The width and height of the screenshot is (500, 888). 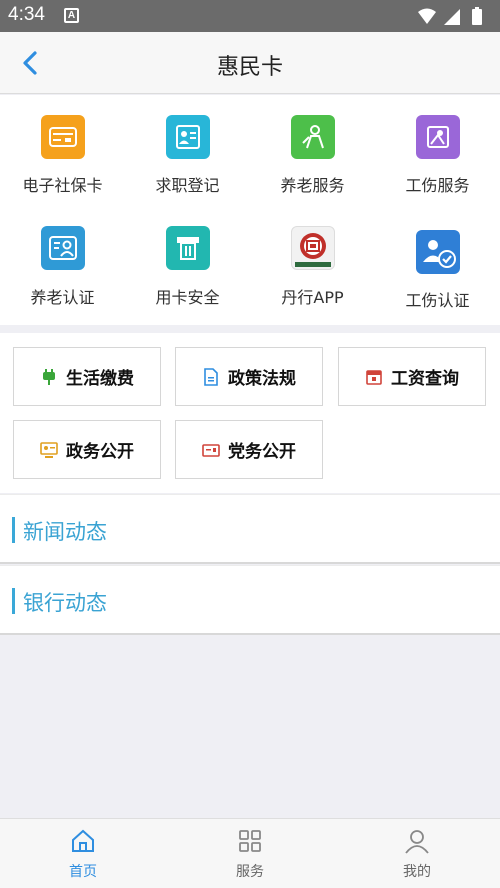 What do you see at coordinates (374, 377) in the screenshot?
I see `calendar-icon` at bounding box center [374, 377].